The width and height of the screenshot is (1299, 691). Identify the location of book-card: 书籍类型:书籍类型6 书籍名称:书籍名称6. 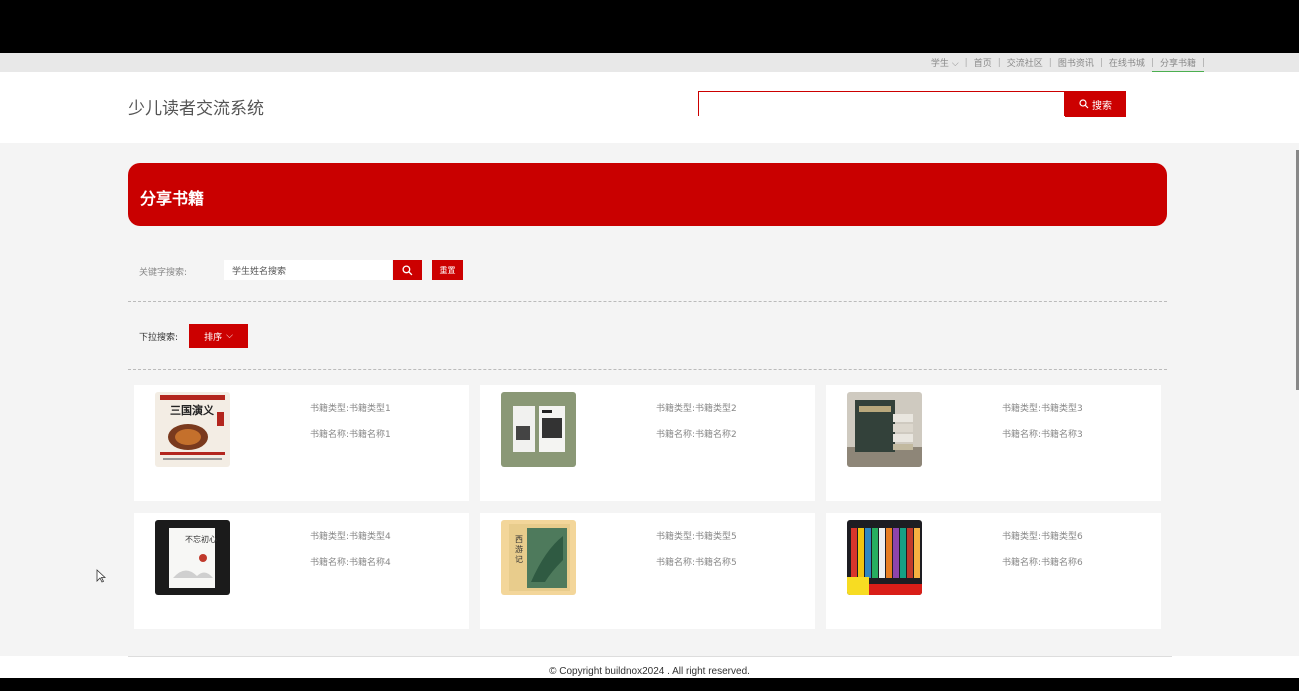
(993, 571).